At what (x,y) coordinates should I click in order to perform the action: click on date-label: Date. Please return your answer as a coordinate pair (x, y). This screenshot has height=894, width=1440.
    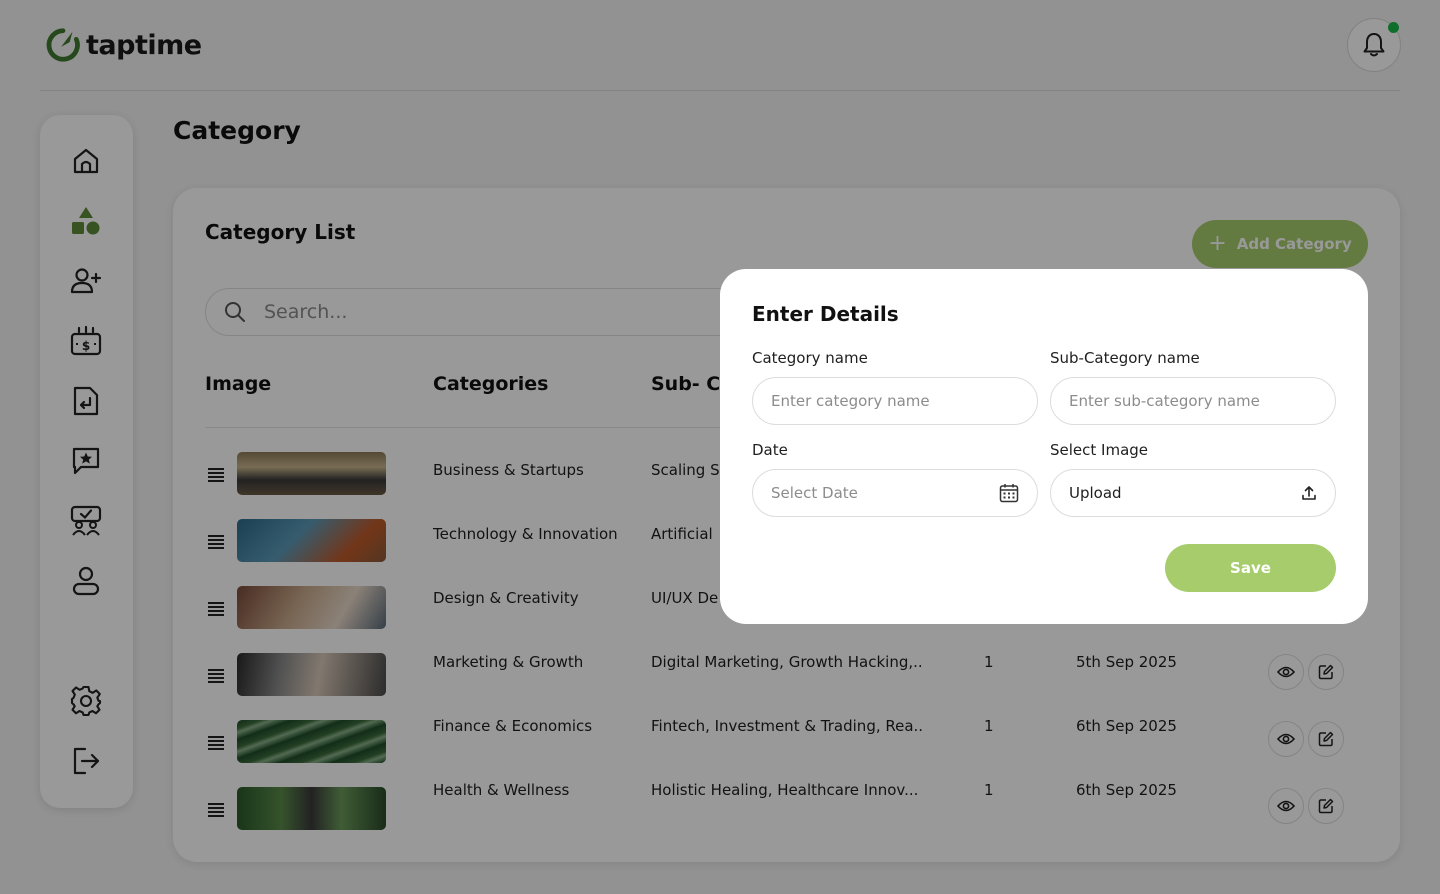
    Looking at the image, I should click on (770, 450).